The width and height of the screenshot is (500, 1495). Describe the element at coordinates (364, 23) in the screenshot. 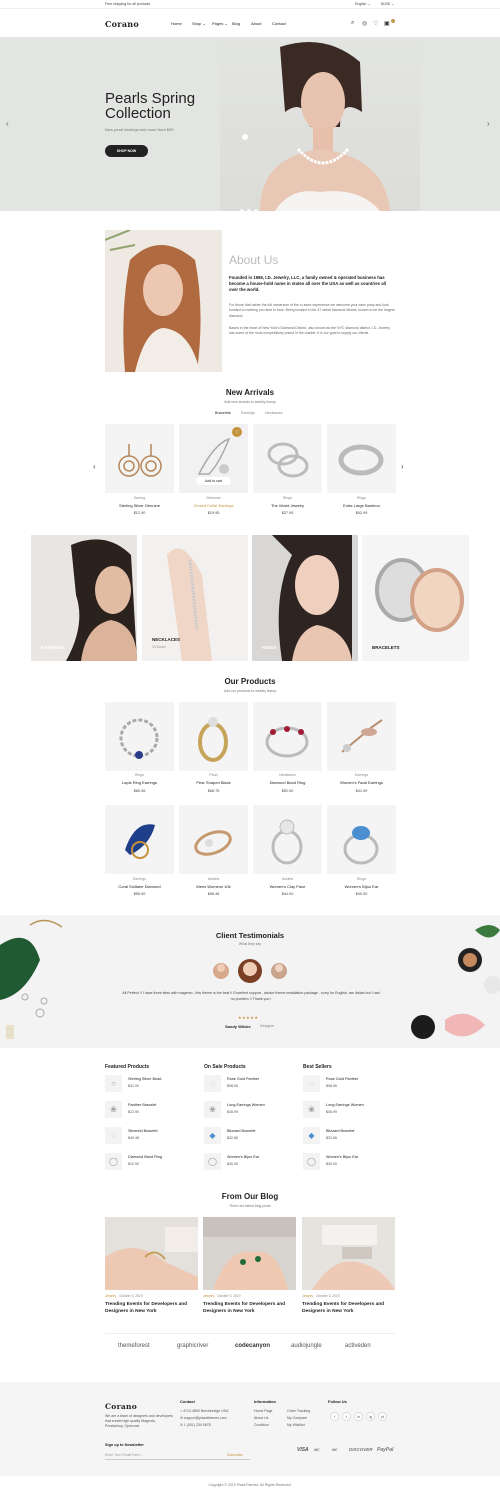

I see `user-icon: ◎` at that location.